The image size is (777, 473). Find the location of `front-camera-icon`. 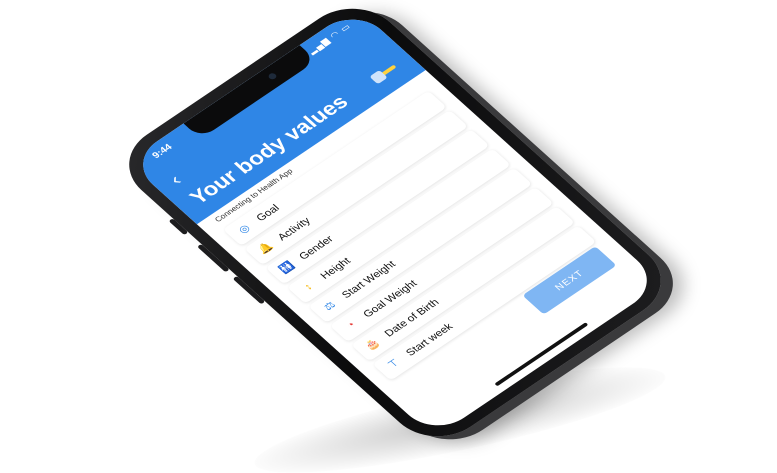

front-camera-icon is located at coordinates (272, 76).